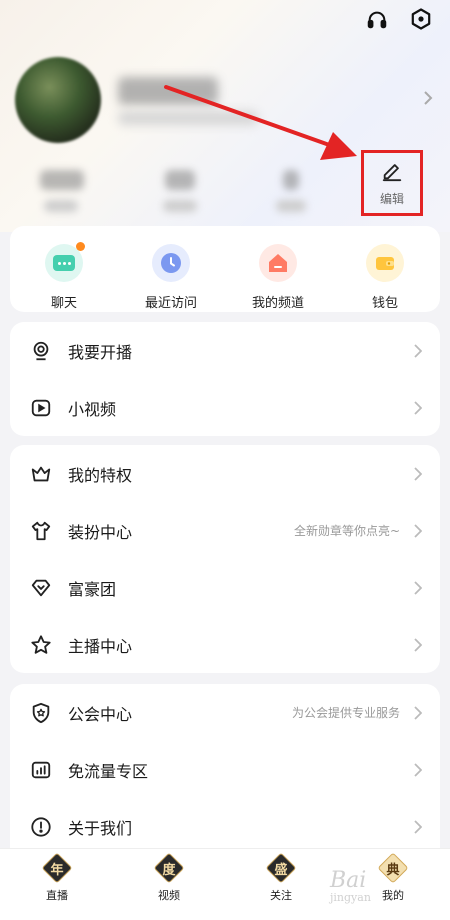 This screenshot has width=450, height=920. Describe the element at coordinates (100, 475) in the screenshot. I see `menu-item-label: 我的特权` at that location.